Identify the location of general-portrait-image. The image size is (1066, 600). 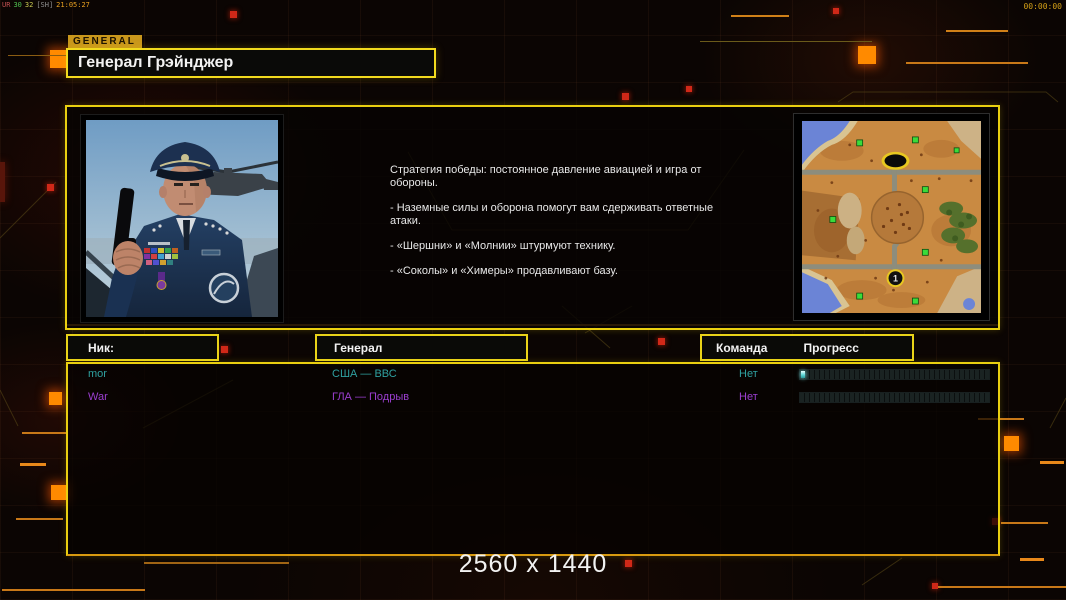
(182, 218).